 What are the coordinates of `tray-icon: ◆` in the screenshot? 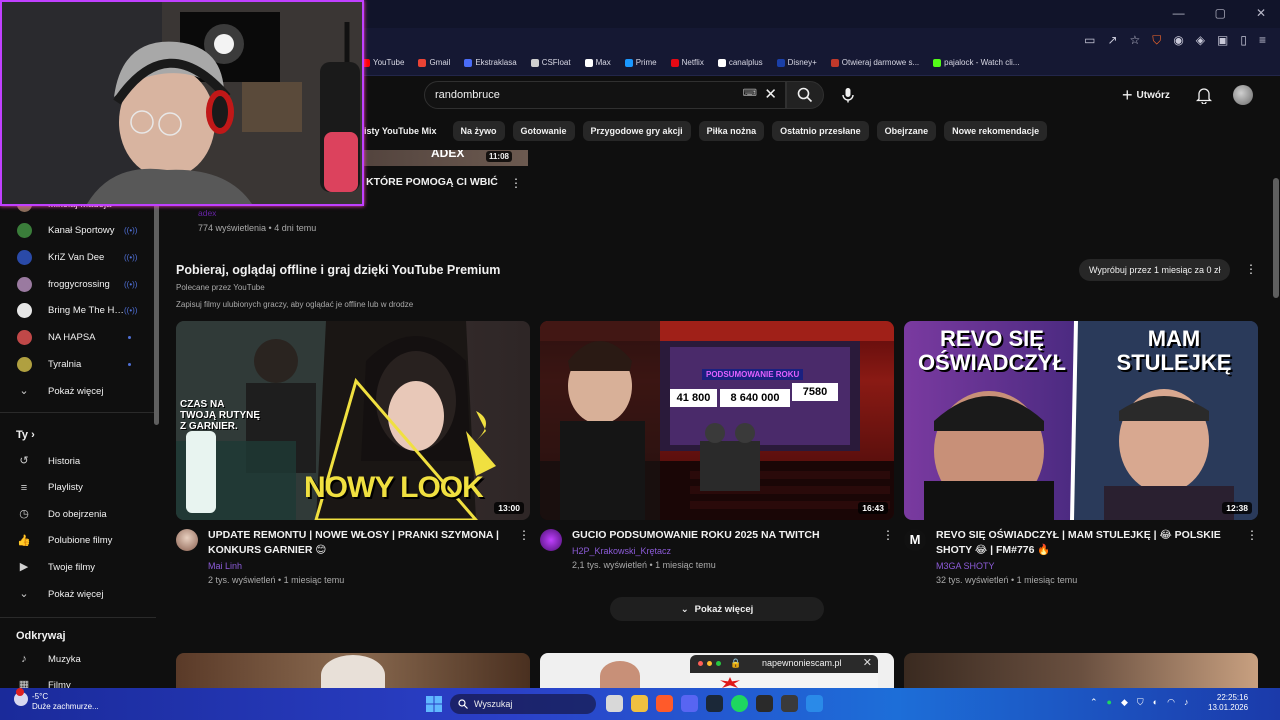 It's located at (1124, 702).